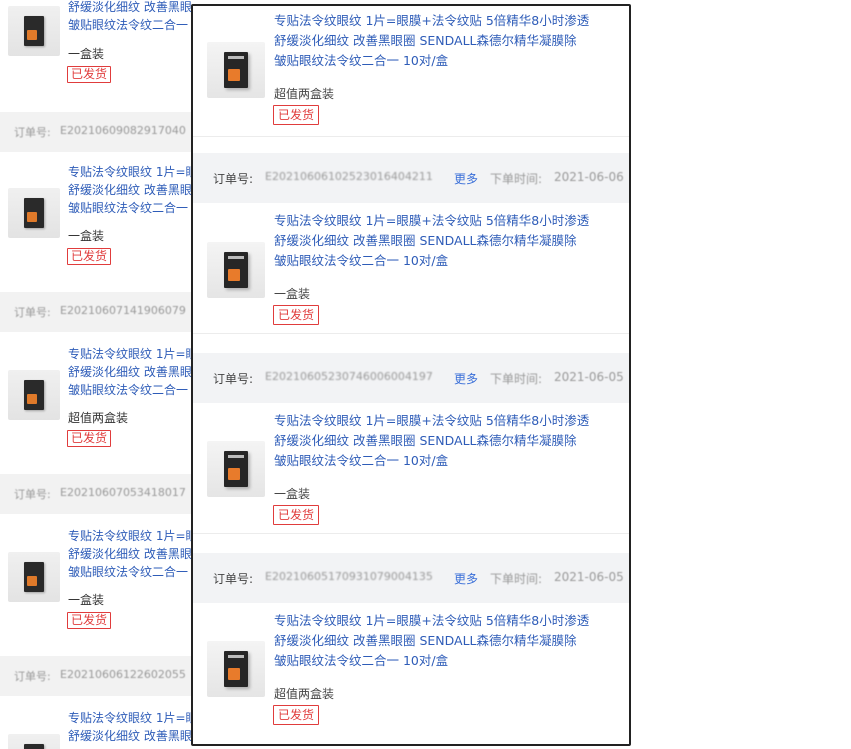  Describe the element at coordinates (123, 130) in the screenshot. I see `order-number: E20210609082917040` at that location.